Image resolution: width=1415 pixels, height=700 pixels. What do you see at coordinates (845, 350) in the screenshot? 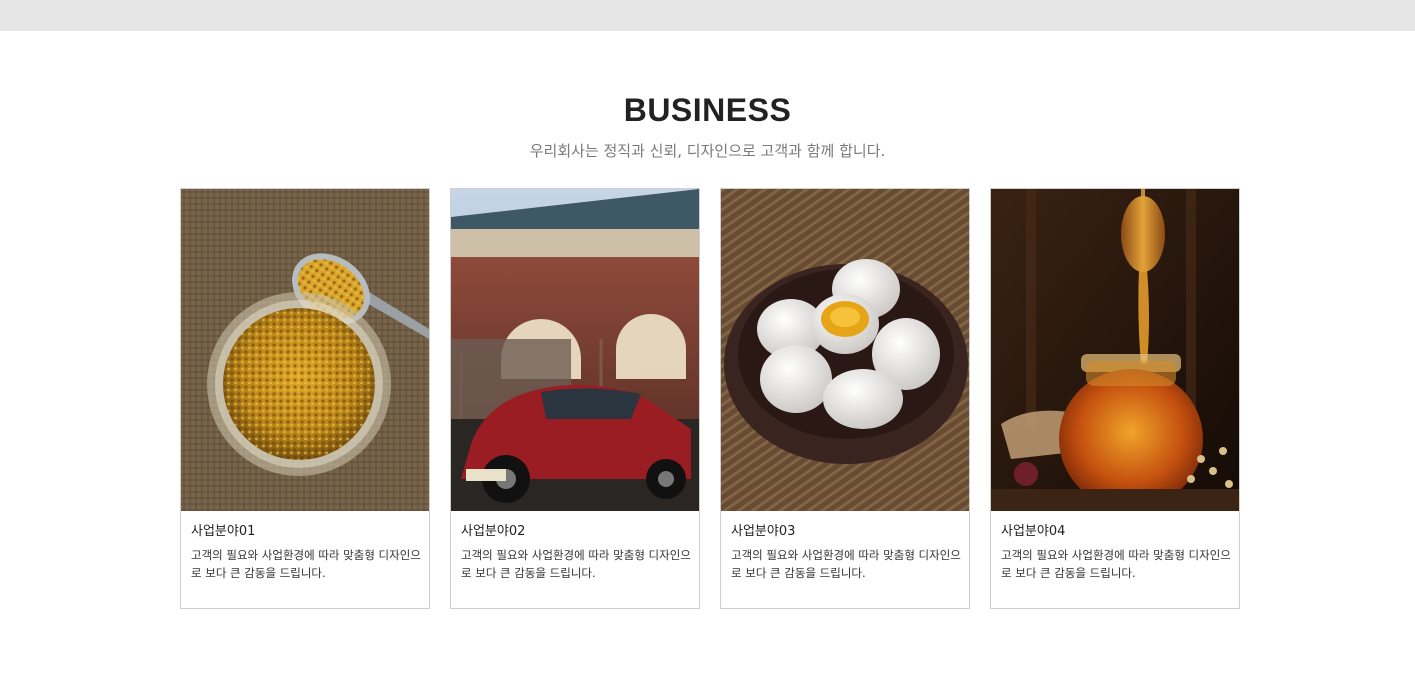
I see `eggs-in-bowl-image` at bounding box center [845, 350].